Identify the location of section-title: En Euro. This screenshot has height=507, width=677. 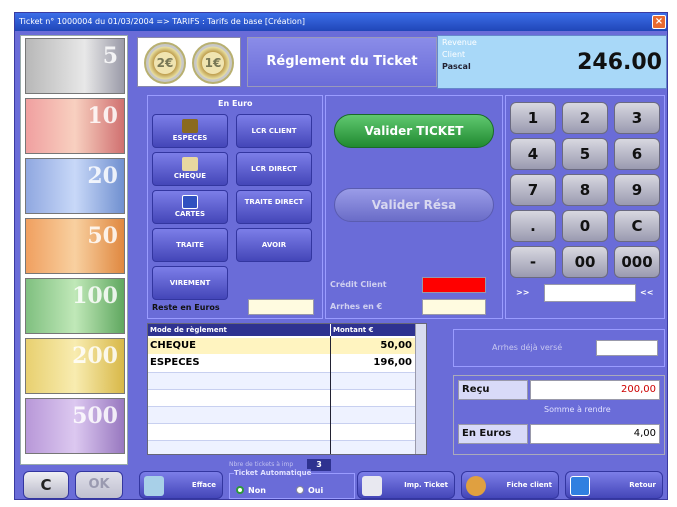
(235, 103).